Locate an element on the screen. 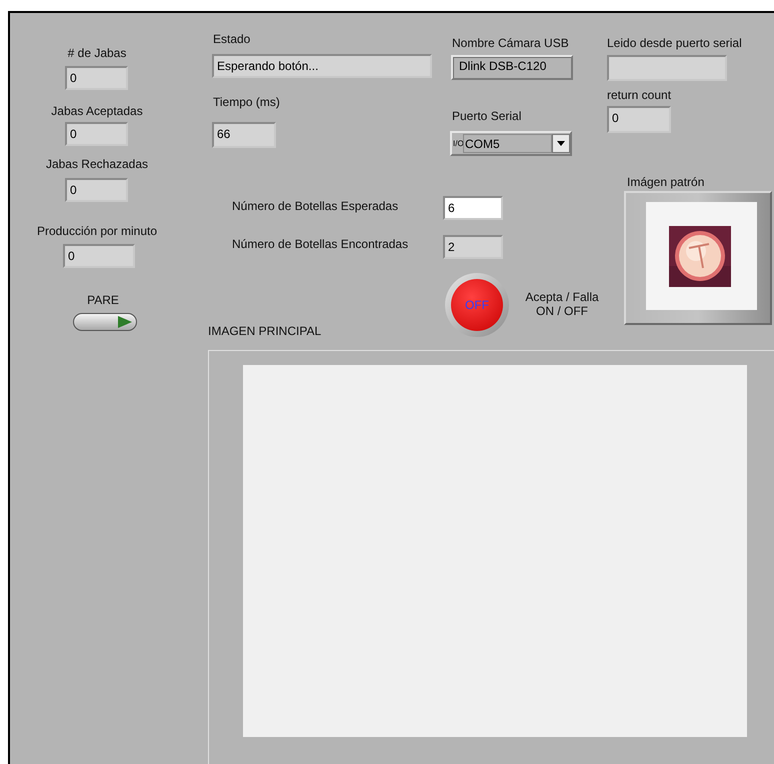  indicator-field: 2 is located at coordinates (473, 247).